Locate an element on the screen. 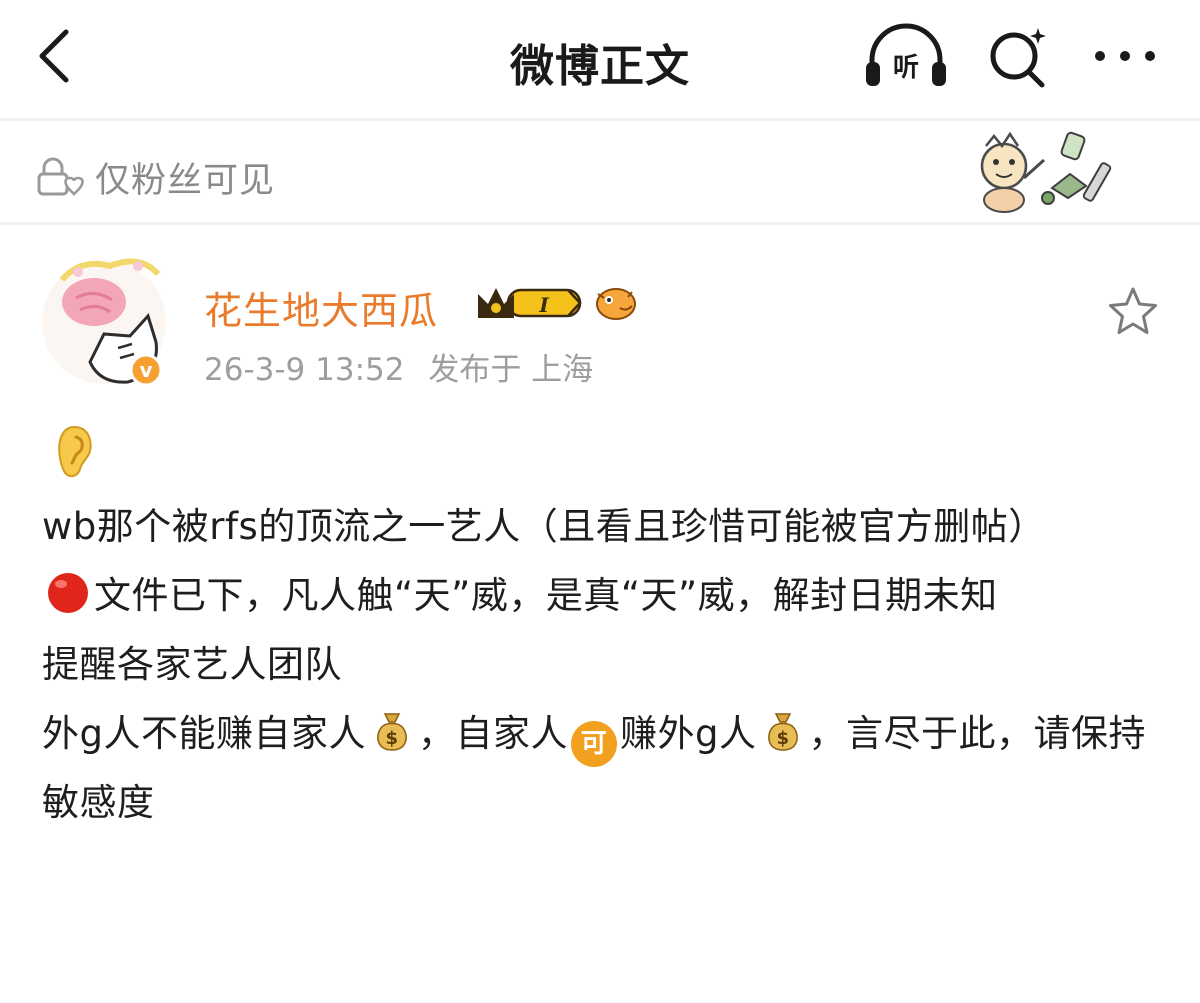  post-text-segment: 文件已下，凡人触“天”威，是真“天”威，解封日期未知 is located at coordinates (546, 595).